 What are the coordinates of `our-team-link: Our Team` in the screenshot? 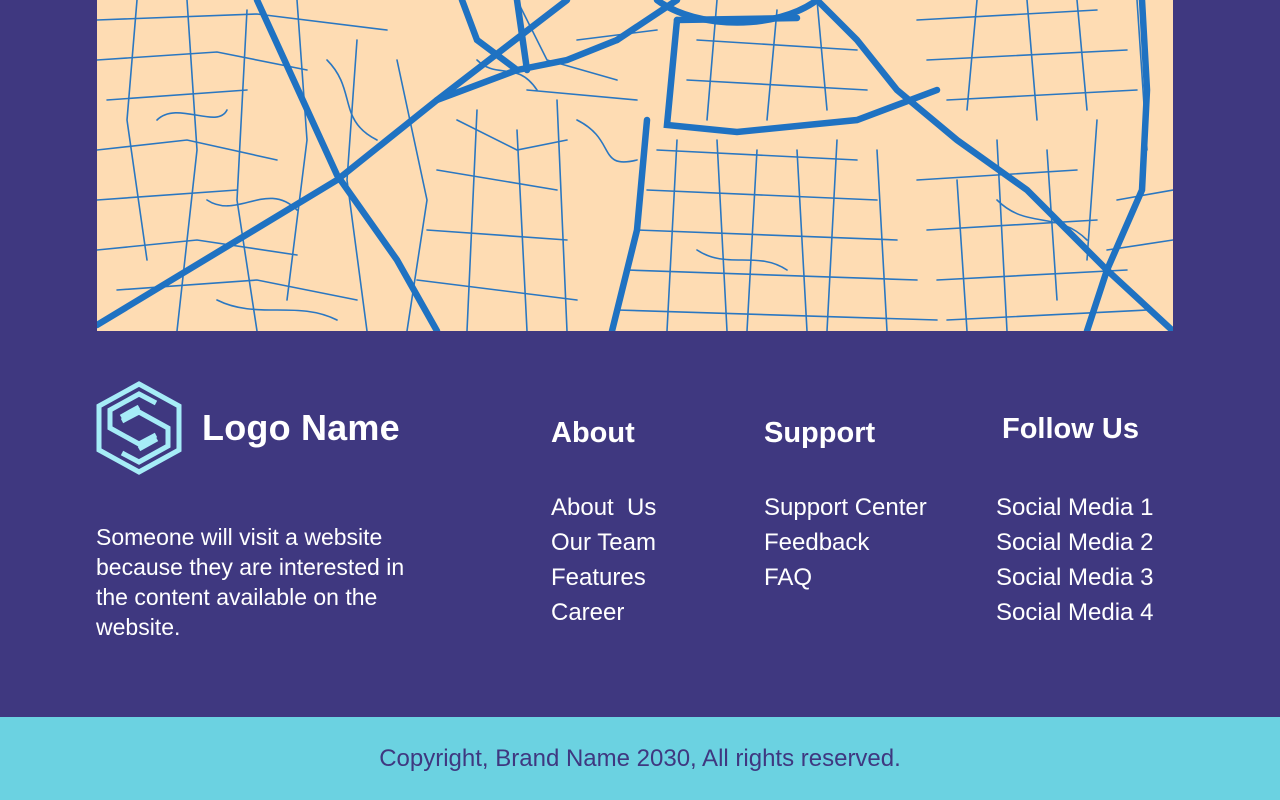 It's located at (603, 542).